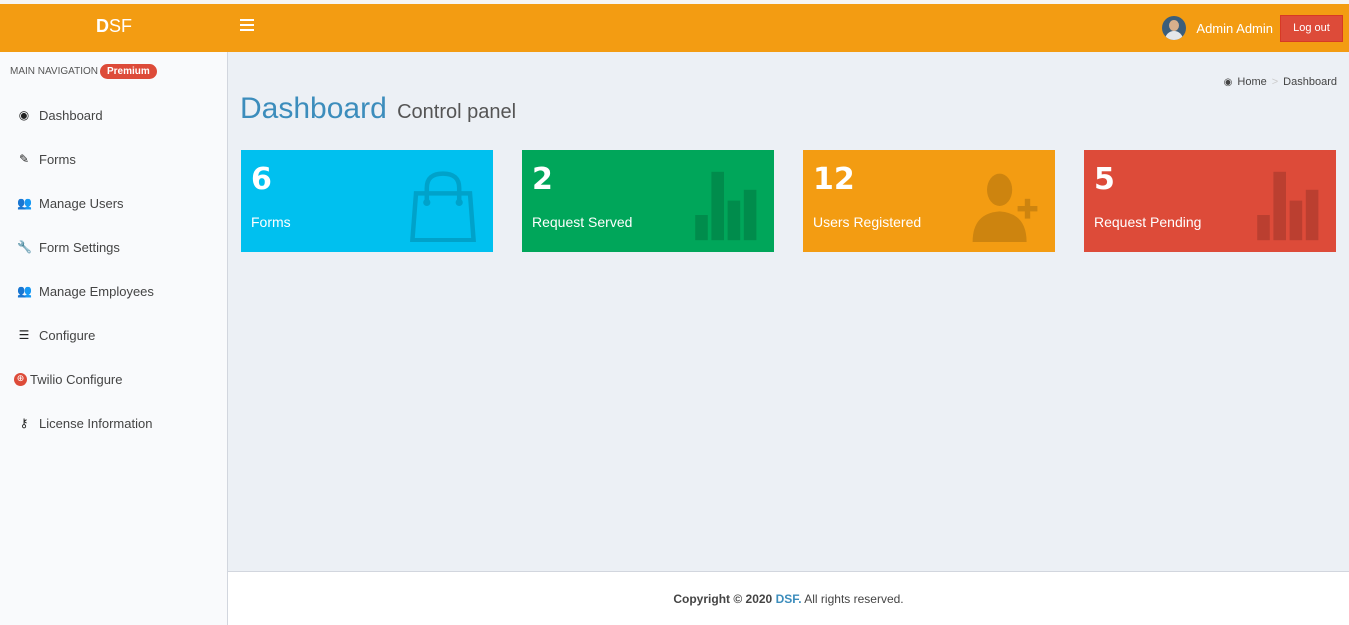  I want to click on sliders-icon: ☰, so click(24, 335).